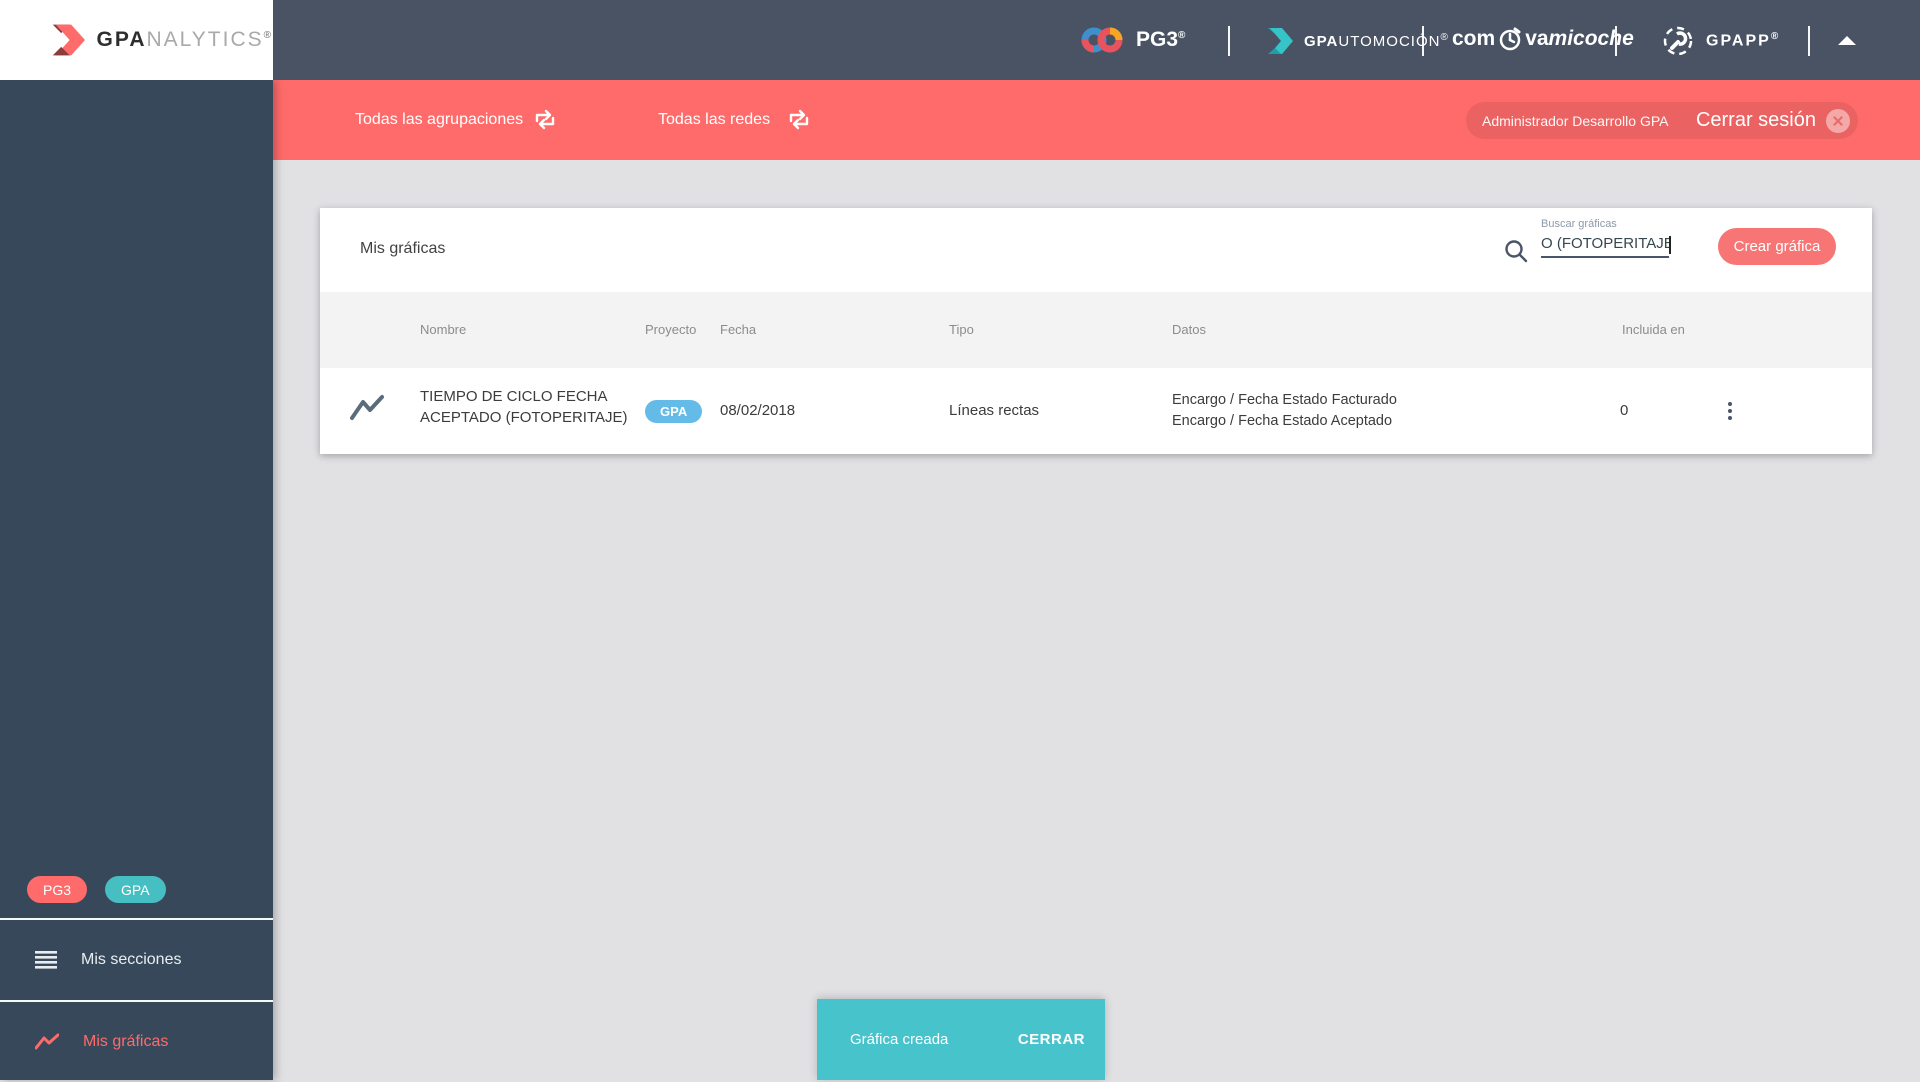 Image resolution: width=1920 pixels, height=1082 pixels. I want to click on search-field: Buscar gráficas, so click(1606, 238).